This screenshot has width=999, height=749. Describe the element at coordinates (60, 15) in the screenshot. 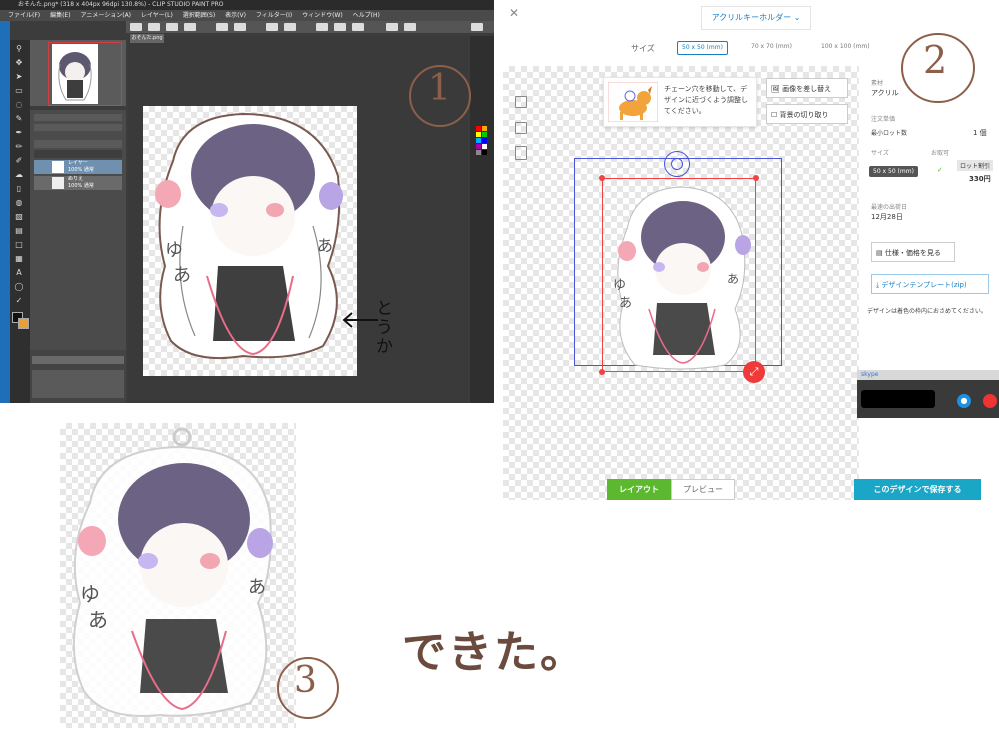

I see `menu-edit: 編集(E)` at that location.